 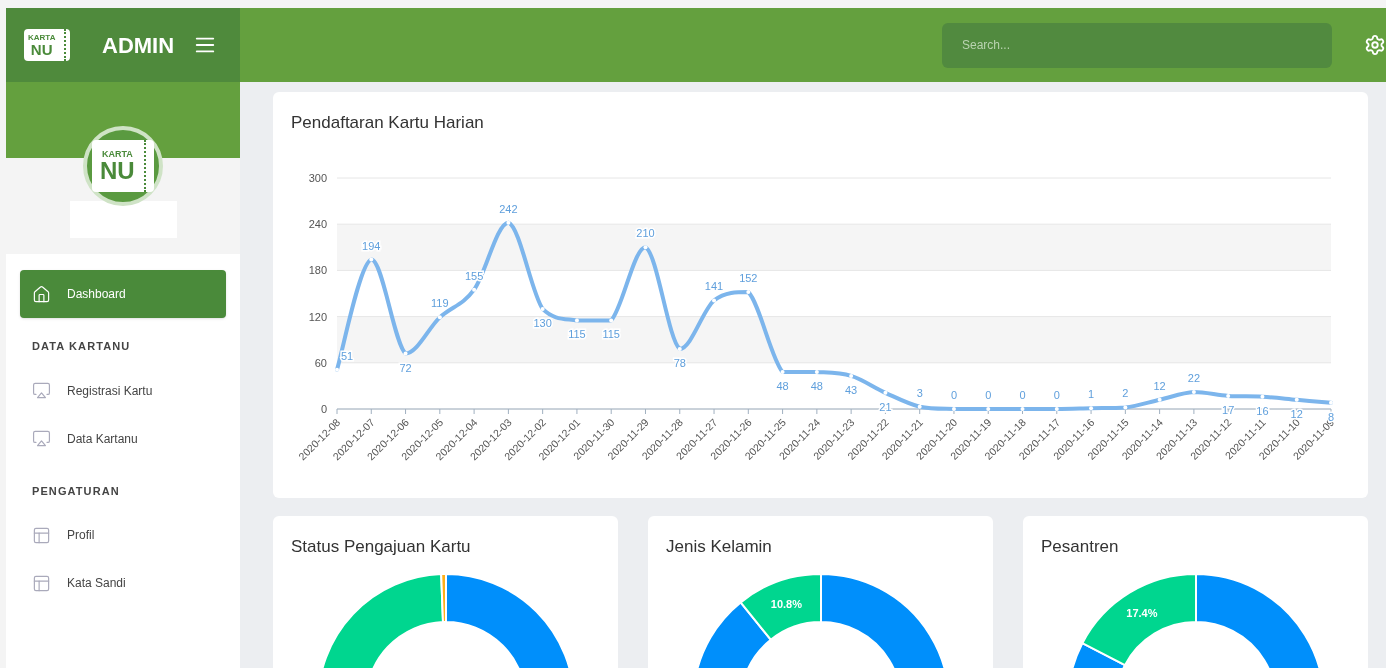 What do you see at coordinates (542, 322) in the screenshot?
I see `data-label: 130` at bounding box center [542, 322].